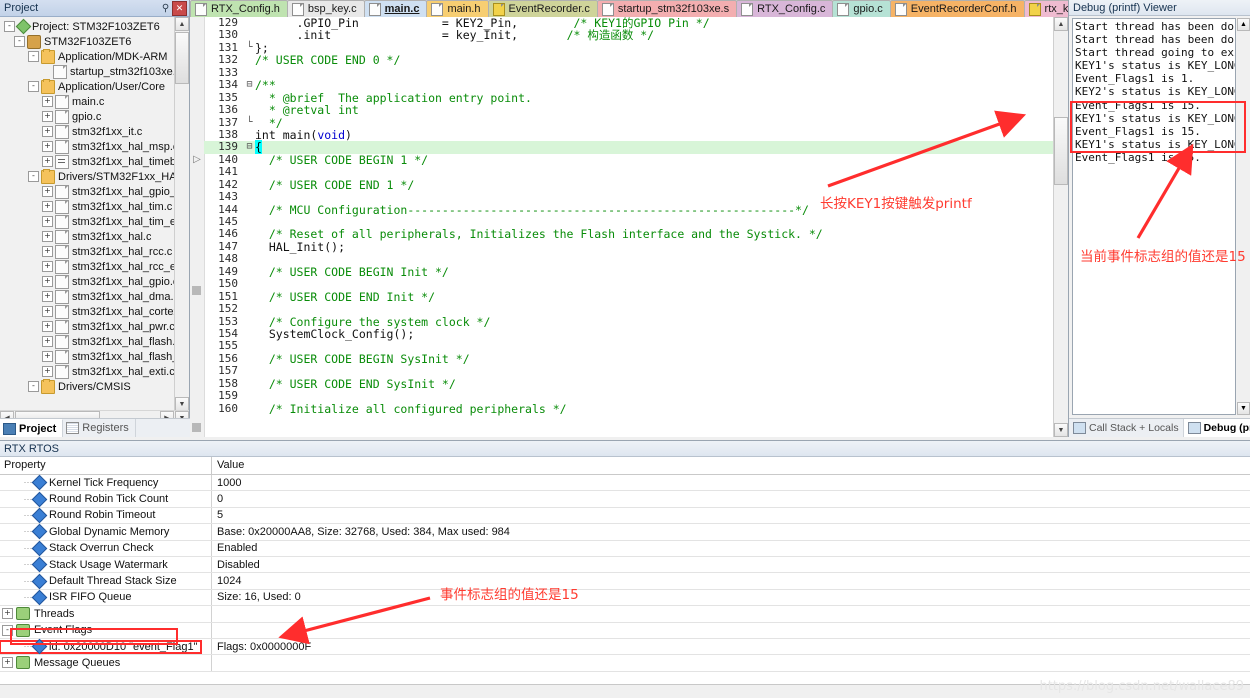  I want to click on panel-tab-project: Project, so click(32, 428).